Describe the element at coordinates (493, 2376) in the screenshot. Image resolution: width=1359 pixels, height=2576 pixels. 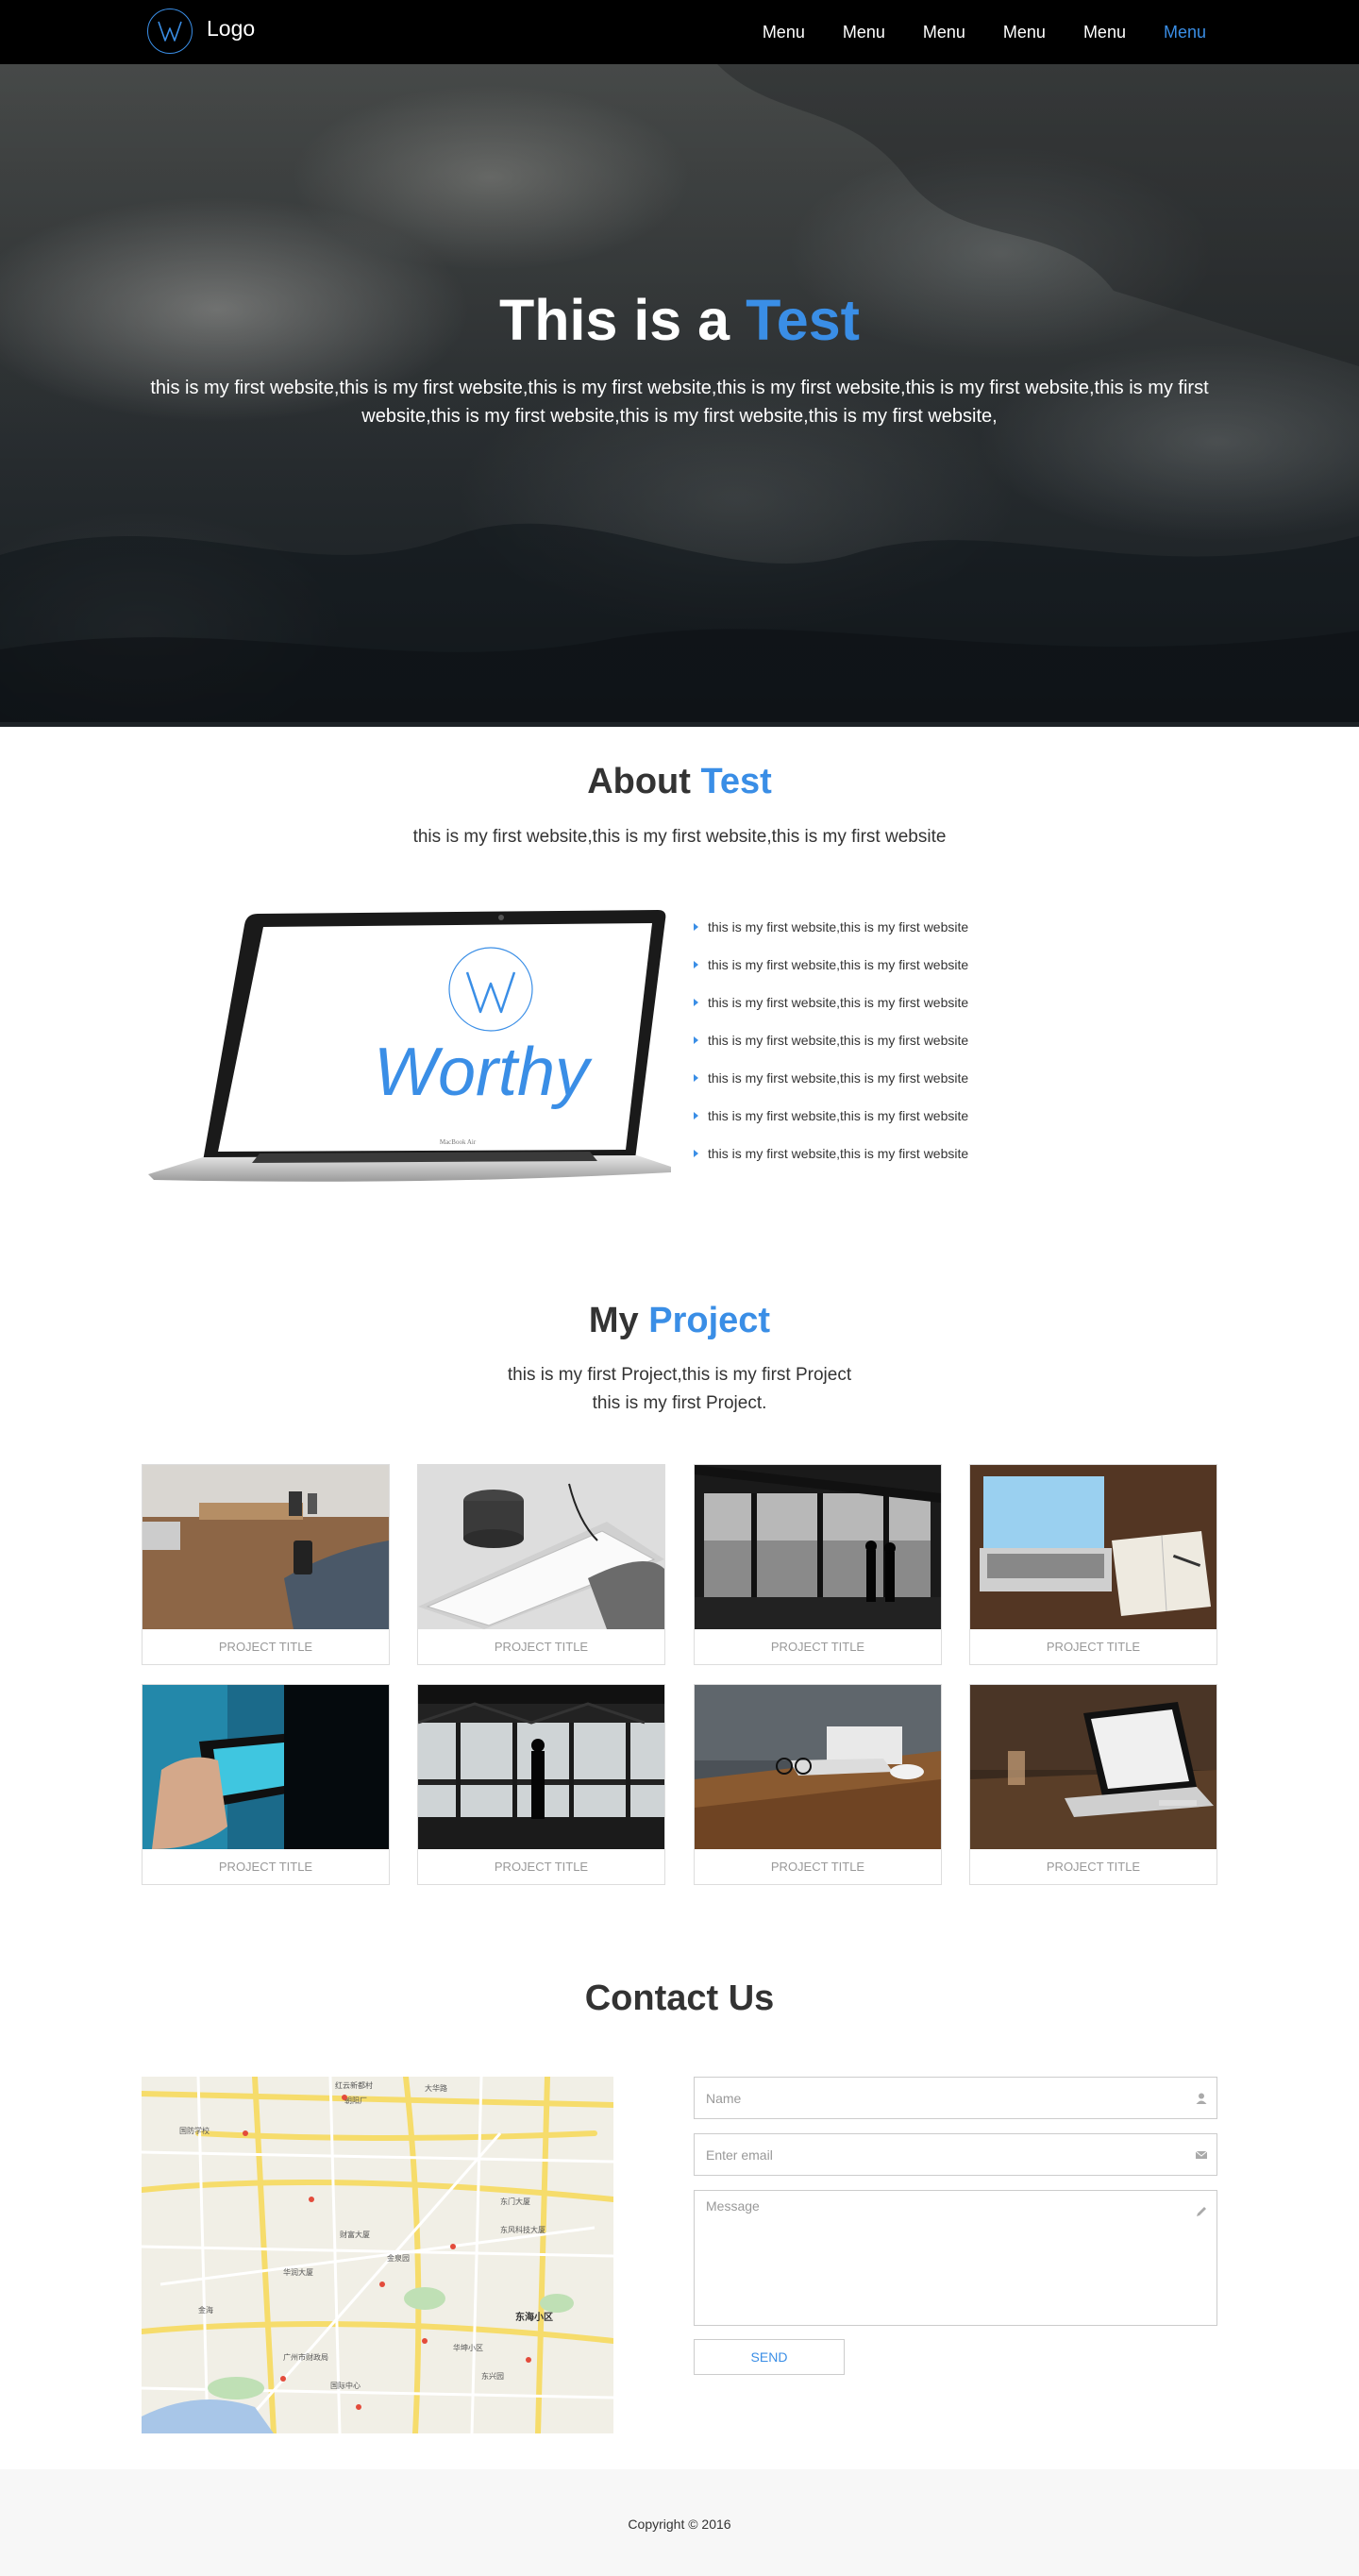
I see `svg-text: 东兴园` at that location.